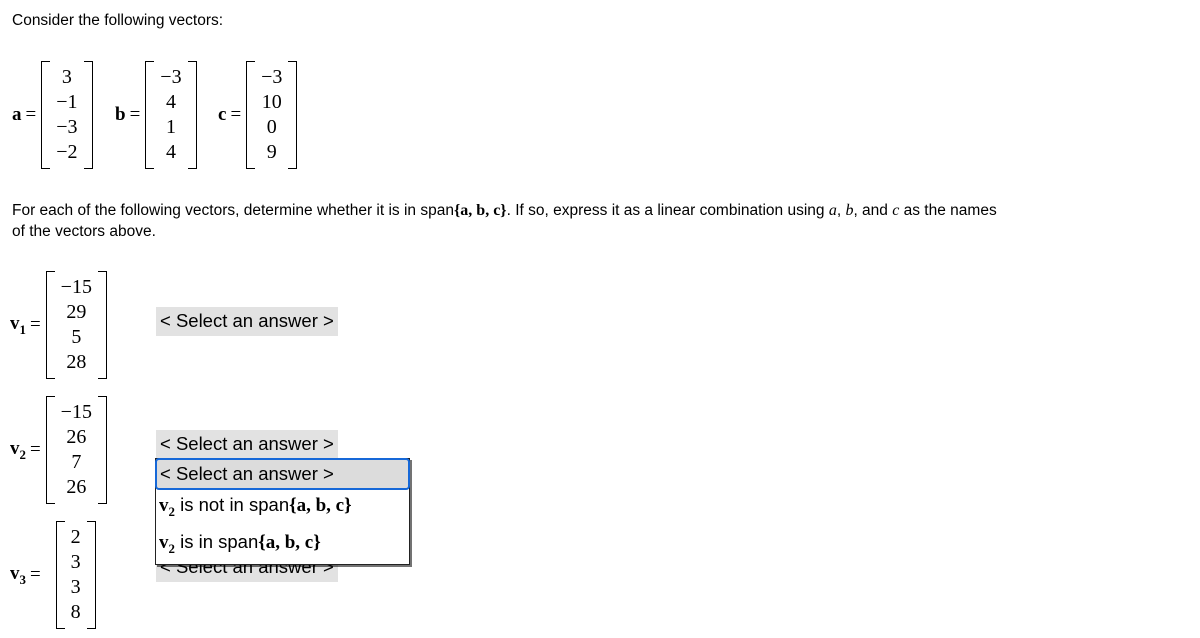 The height and width of the screenshot is (638, 1200). I want to click on vector-c-entries: −3 10 0 9, so click(271, 115).